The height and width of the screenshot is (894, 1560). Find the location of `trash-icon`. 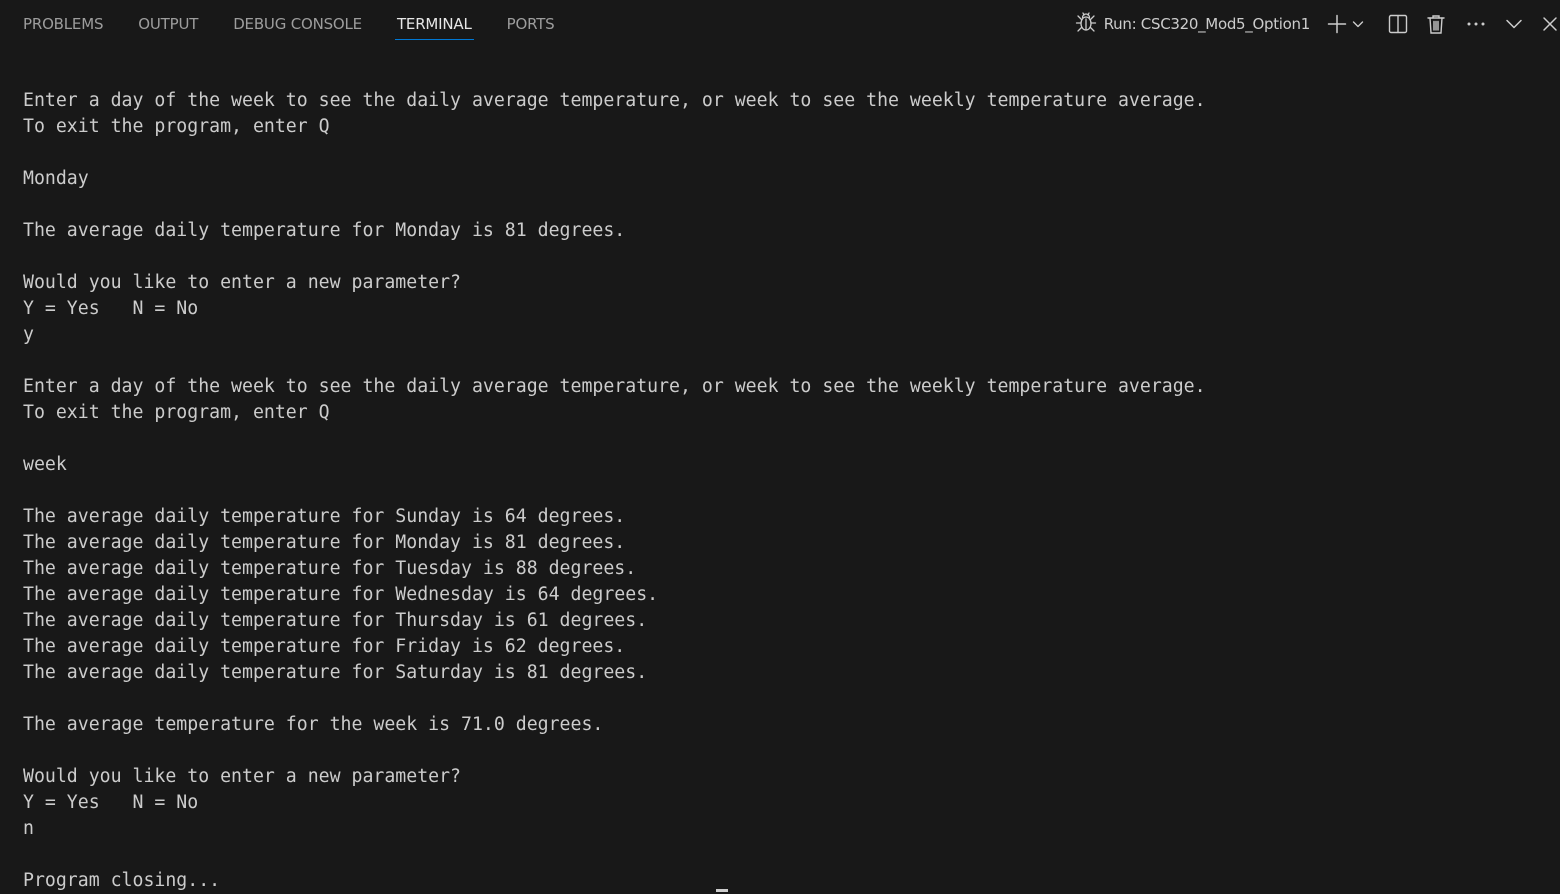

trash-icon is located at coordinates (1436, 24).